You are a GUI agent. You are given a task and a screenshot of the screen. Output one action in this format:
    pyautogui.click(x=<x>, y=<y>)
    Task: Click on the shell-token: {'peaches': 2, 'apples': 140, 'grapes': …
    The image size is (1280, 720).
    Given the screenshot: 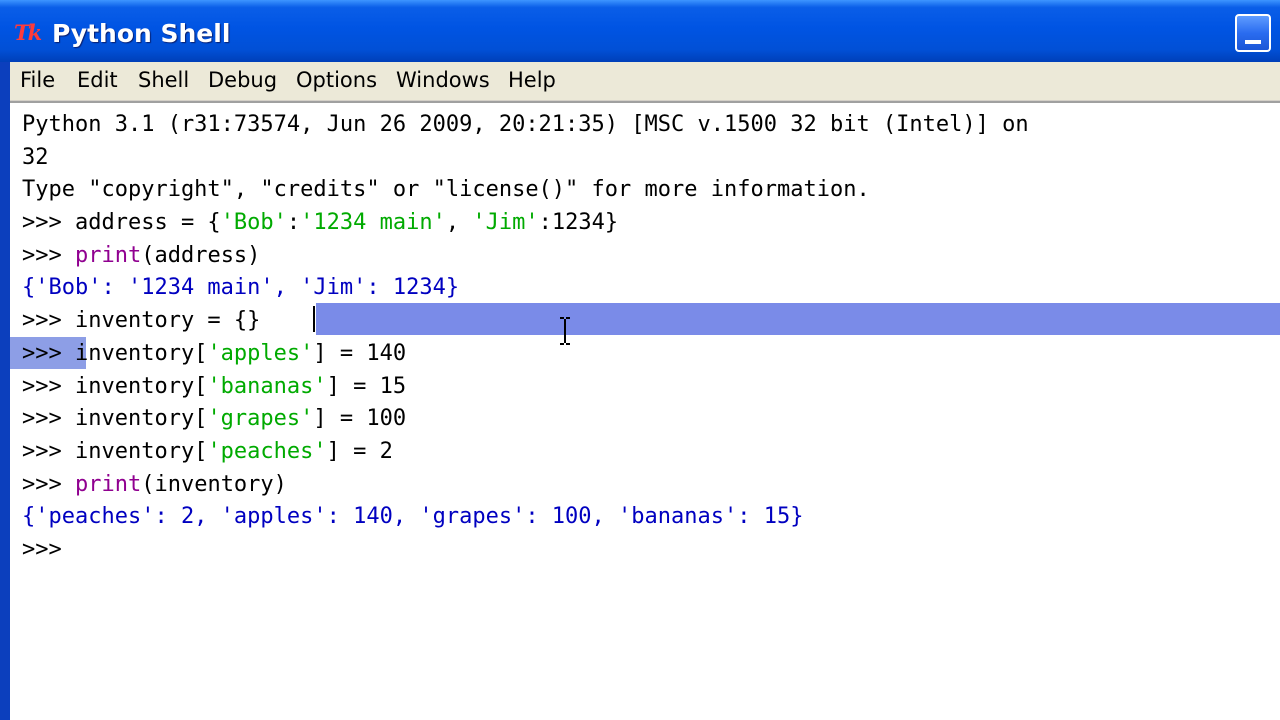 What is the action you would take?
    pyautogui.click(x=413, y=517)
    